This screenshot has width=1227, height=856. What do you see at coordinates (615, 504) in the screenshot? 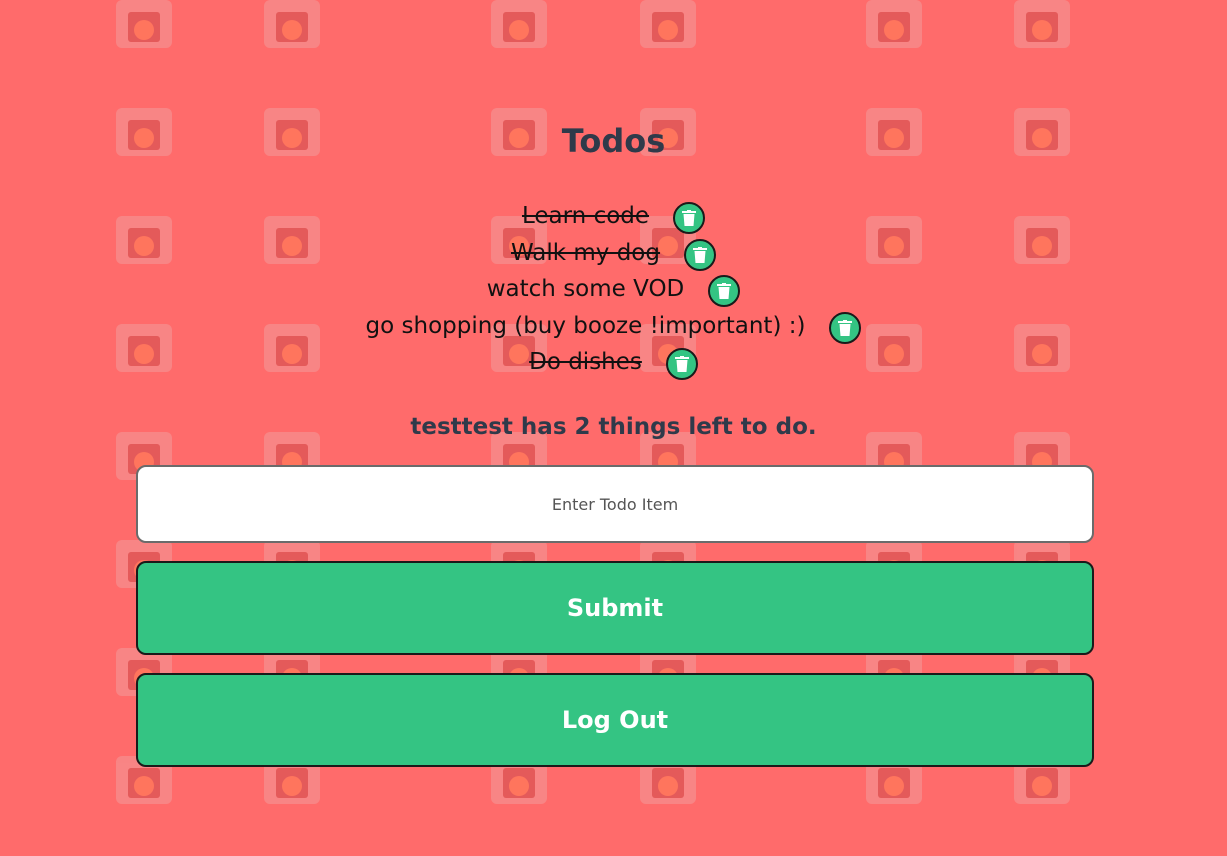
I see `todo-input` at bounding box center [615, 504].